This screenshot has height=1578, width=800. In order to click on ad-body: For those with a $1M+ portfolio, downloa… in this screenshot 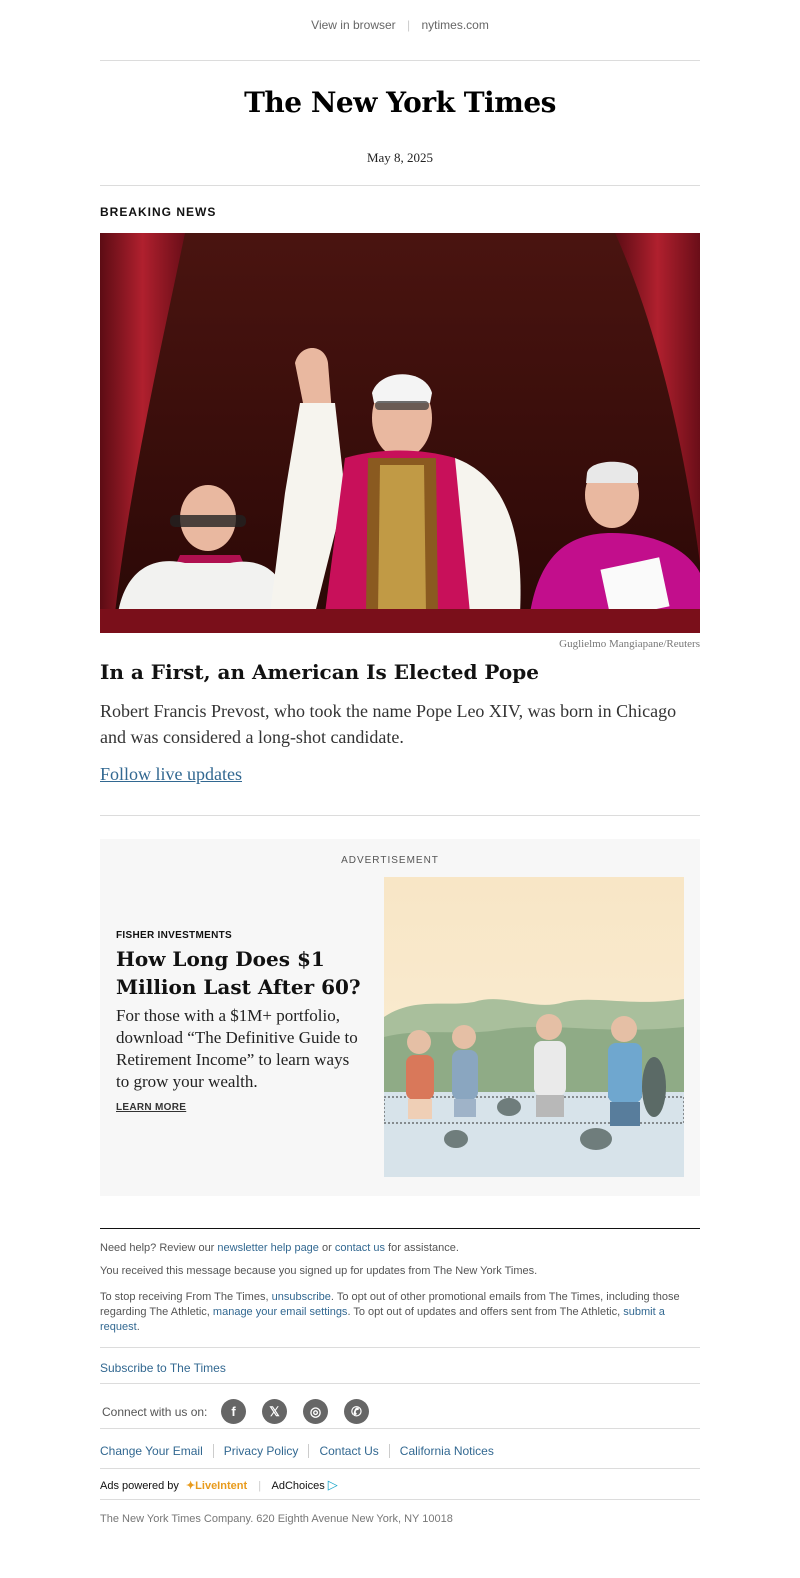, I will do `click(237, 1048)`.